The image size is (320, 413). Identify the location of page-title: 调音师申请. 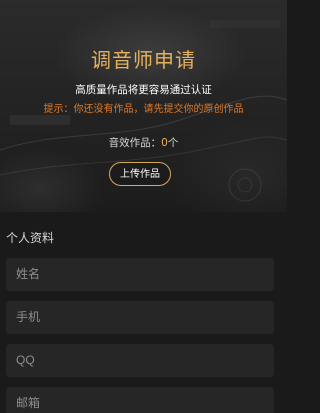
(143, 60).